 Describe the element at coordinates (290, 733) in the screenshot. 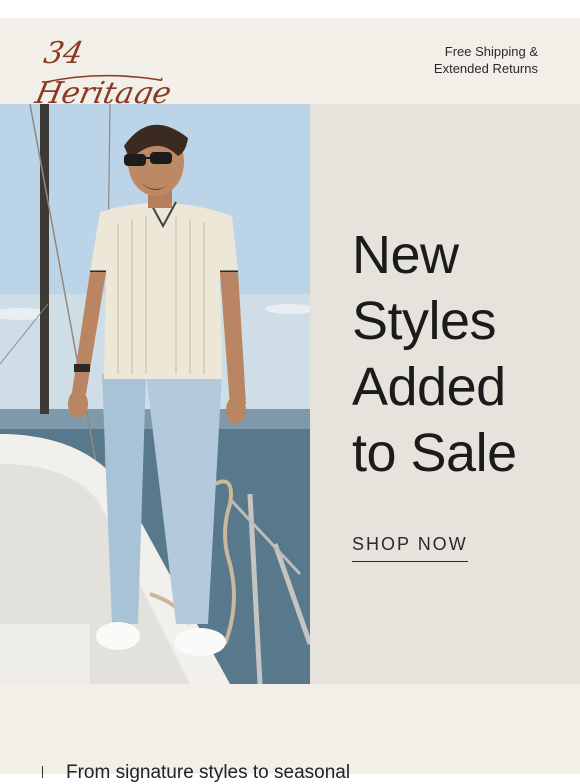

I see `intro-section: From signature styles to seasonal` at that location.